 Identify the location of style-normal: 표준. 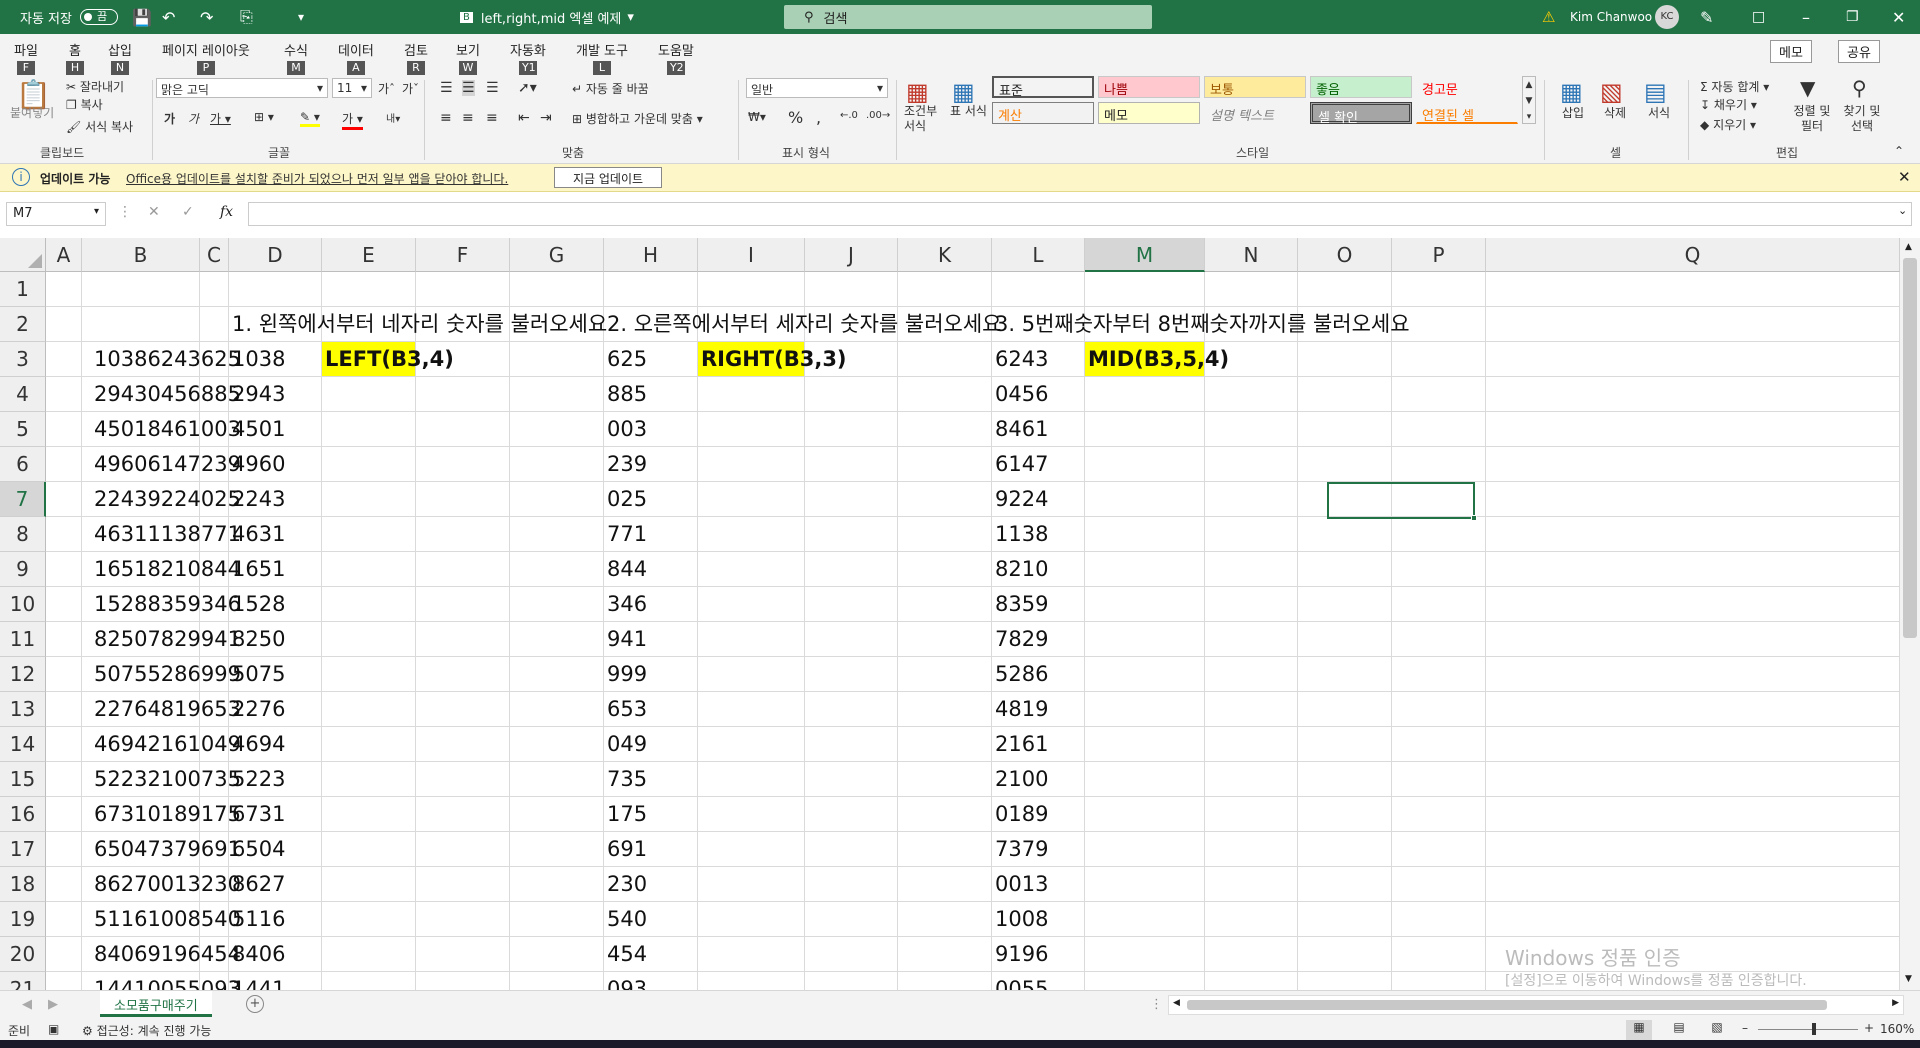
(1043, 87).